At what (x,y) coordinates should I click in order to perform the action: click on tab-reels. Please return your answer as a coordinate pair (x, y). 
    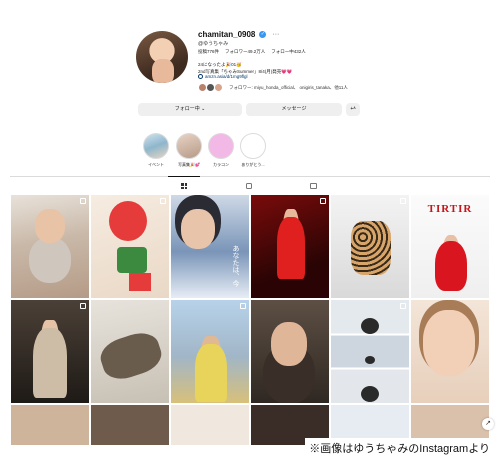
    Looking at the image, I should click on (249, 186).